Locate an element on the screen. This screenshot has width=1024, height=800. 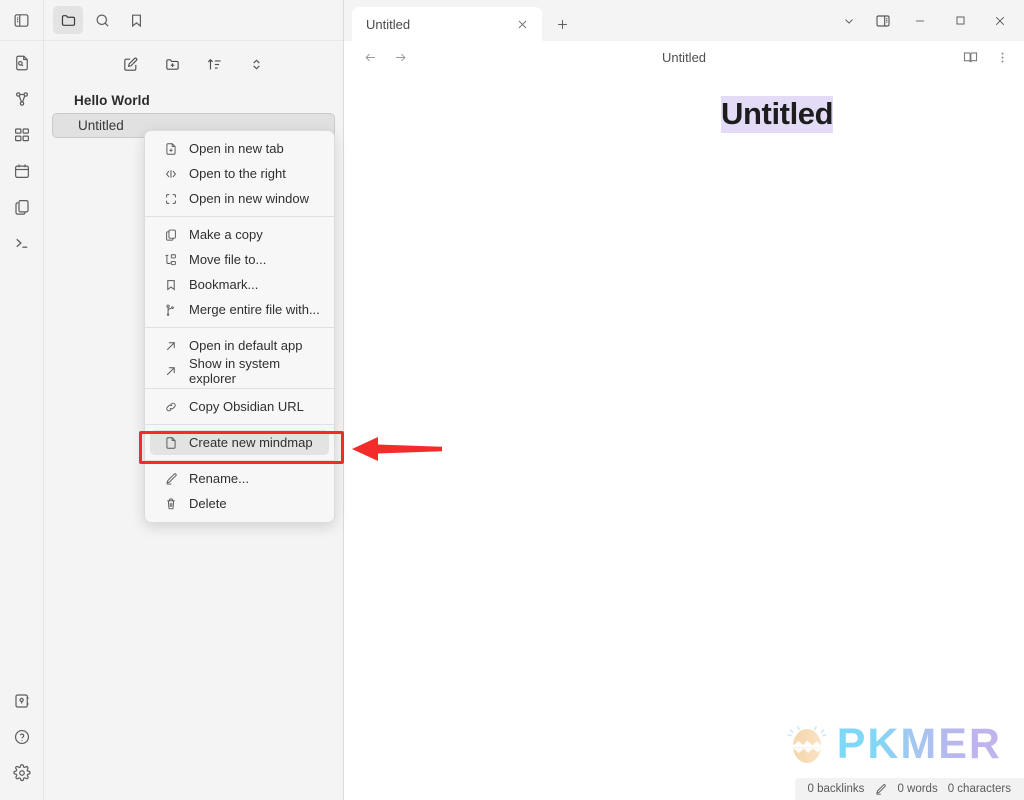
vault-switcher-icon is located at coordinates (22, 701).